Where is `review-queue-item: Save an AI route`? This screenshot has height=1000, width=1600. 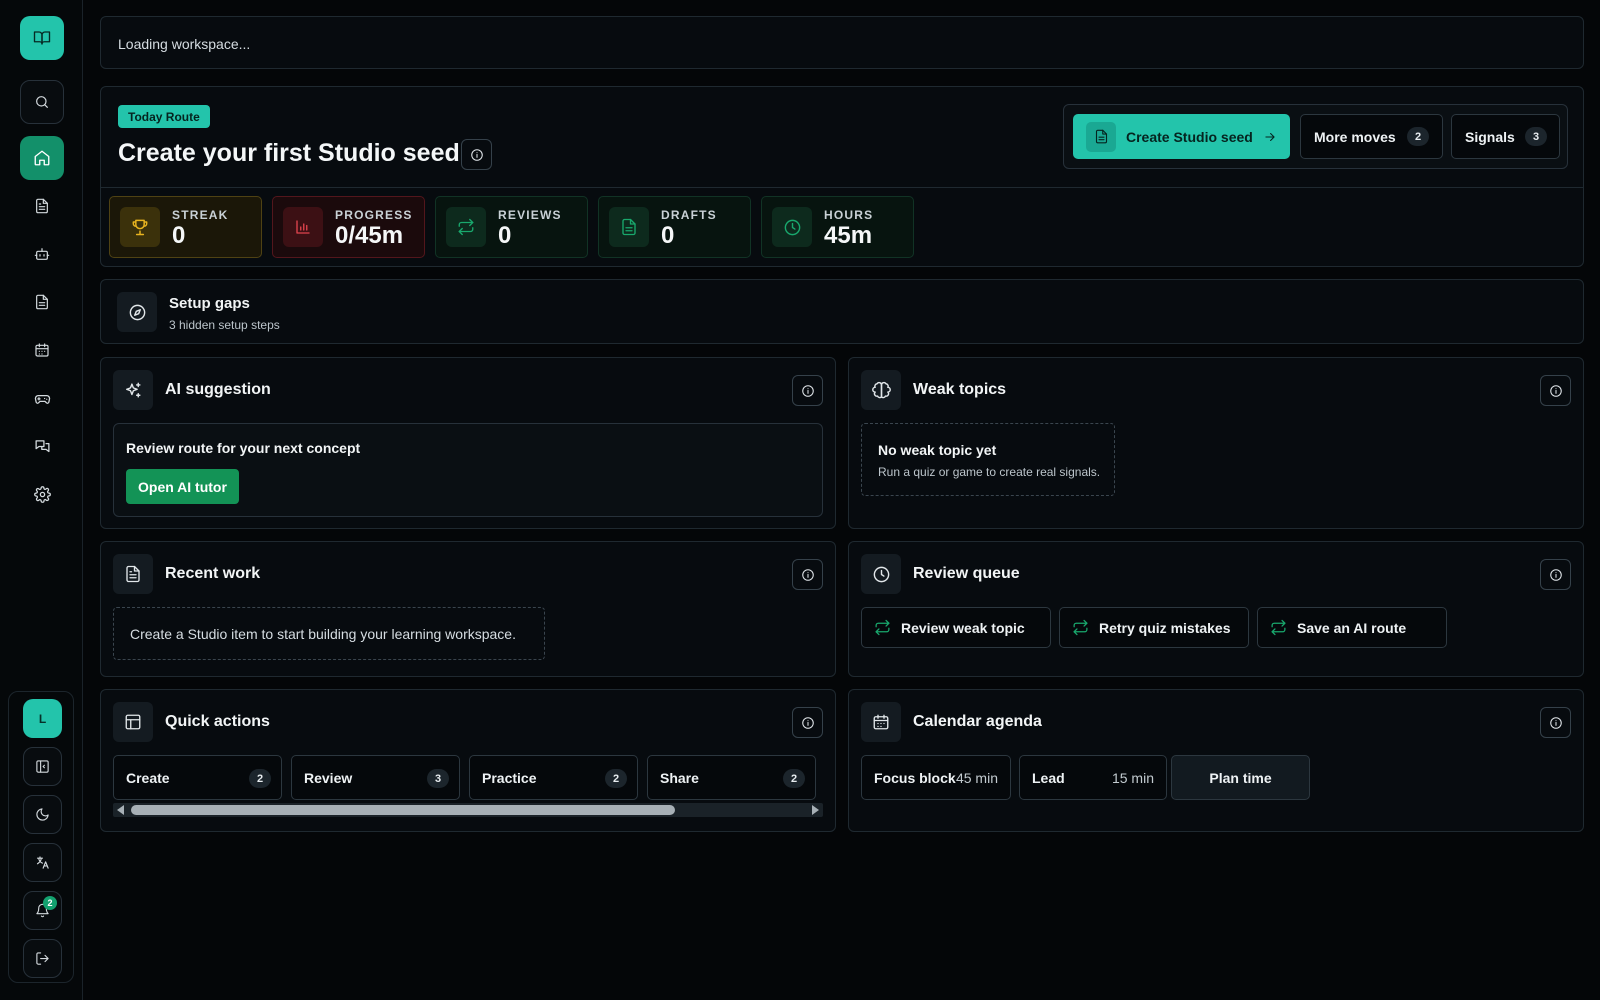 review-queue-item: Save an AI route is located at coordinates (1352, 627).